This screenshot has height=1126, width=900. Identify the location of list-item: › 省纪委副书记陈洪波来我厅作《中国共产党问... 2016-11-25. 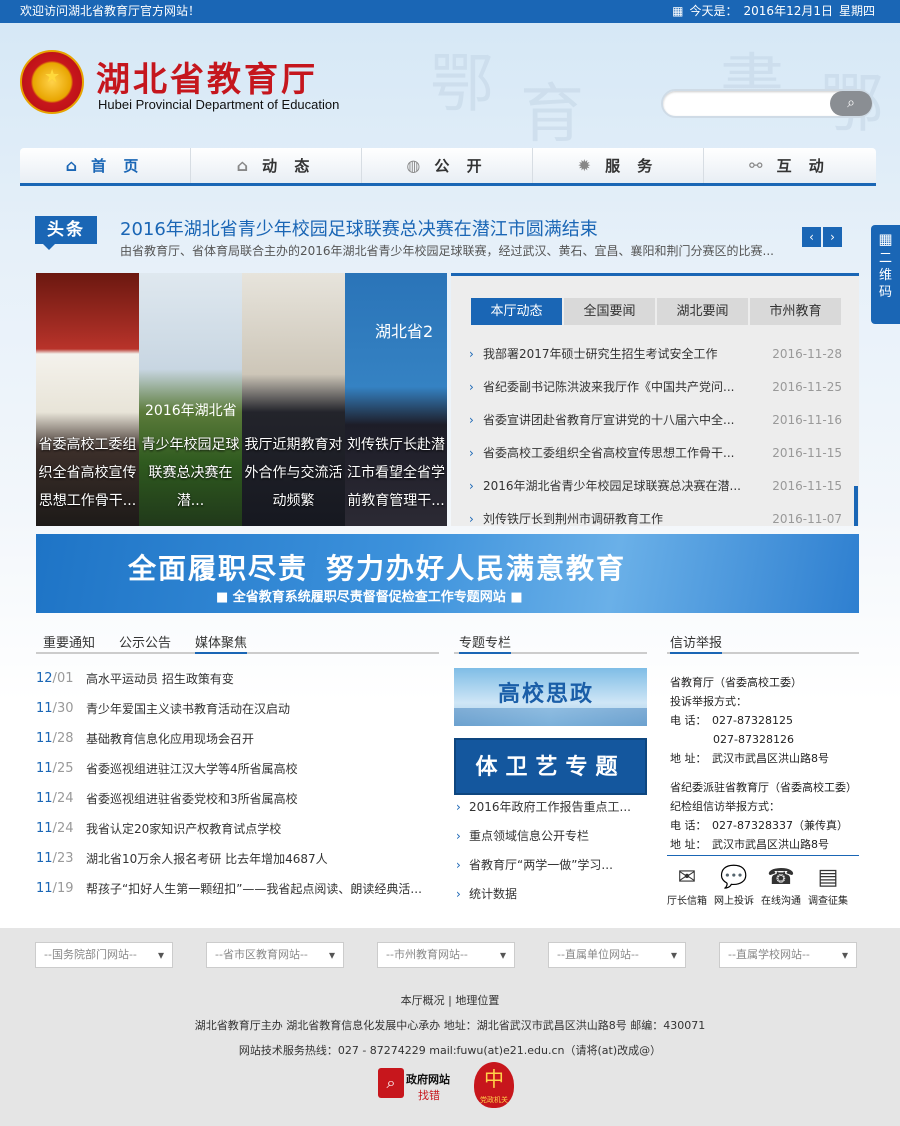
(656, 387).